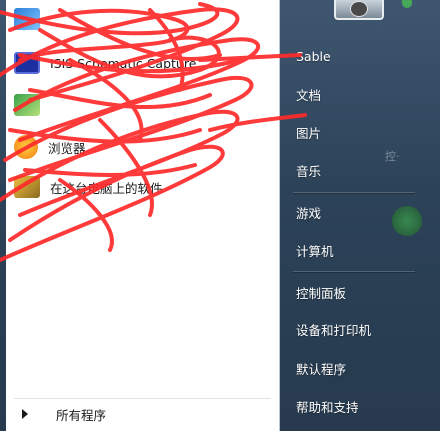 This screenshot has width=440, height=431. What do you see at coordinates (352, 292) in the screenshot?
I see `menu-item-control-panel: 控制面板` at bounding box center [352, 292].